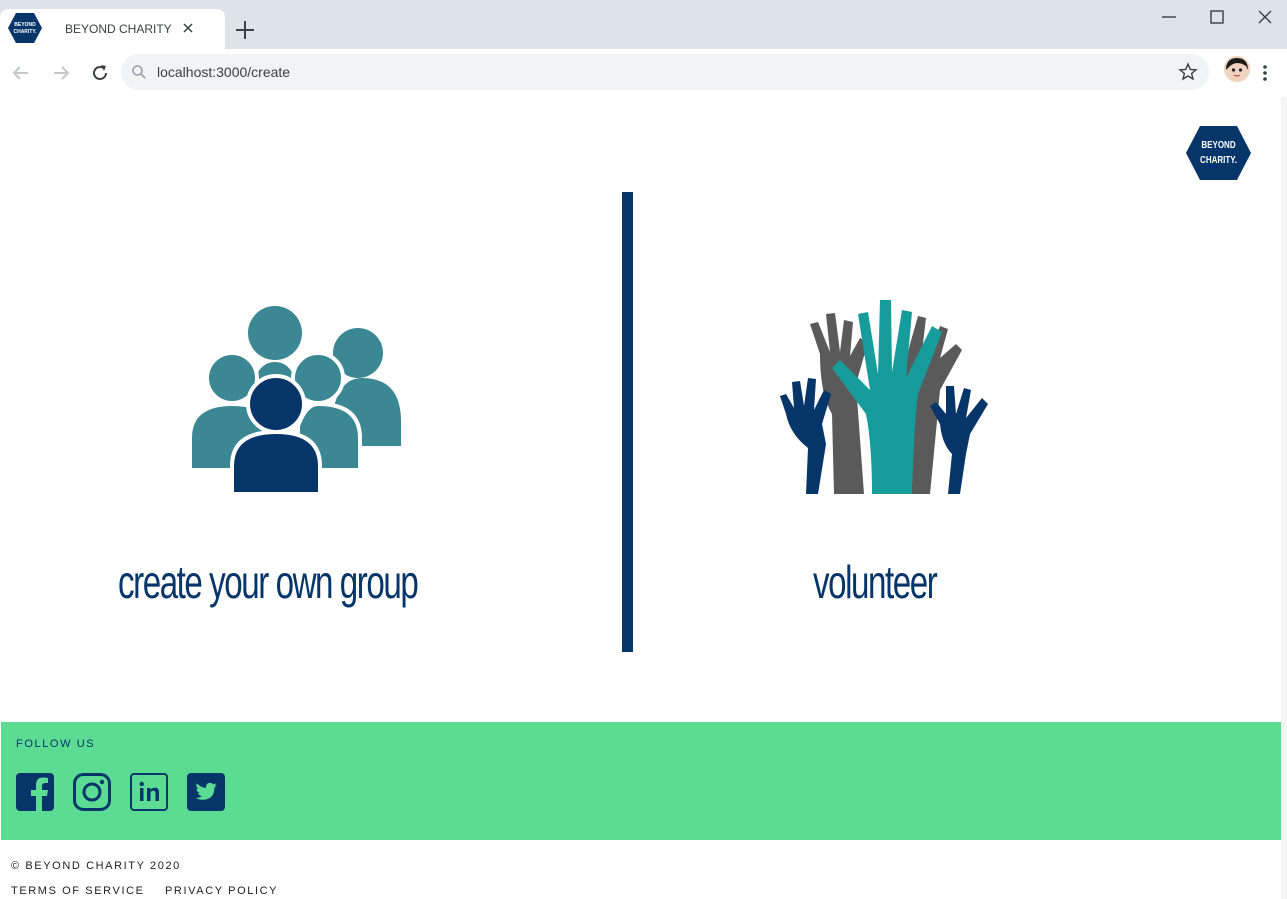 The height and width of the screenshot is (899, 1287). Describe the element at coordinates (149, 792) in the screenshot. I see `linkedin-icon` at that location.